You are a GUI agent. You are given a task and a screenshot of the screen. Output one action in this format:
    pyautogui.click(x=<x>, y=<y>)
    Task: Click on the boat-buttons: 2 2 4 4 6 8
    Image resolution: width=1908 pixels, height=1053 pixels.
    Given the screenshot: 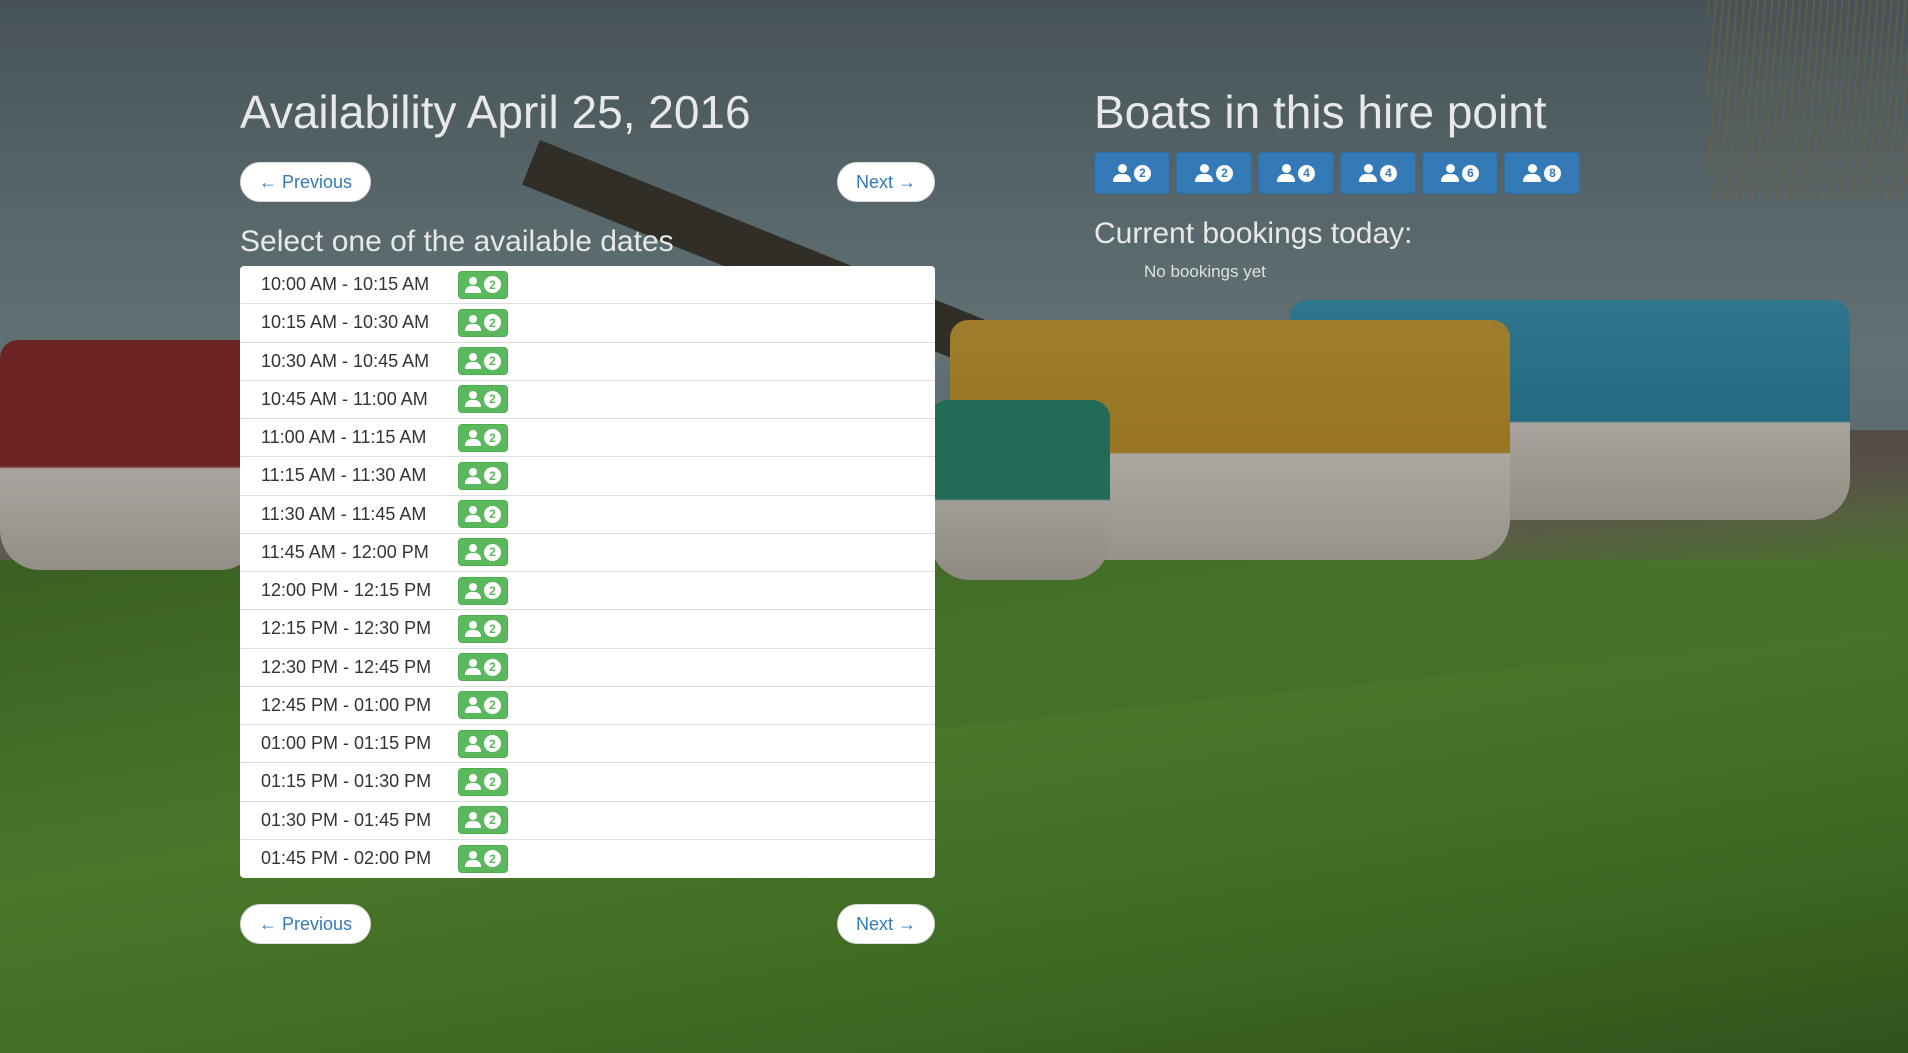 What is the action you would take?
    pyautogui.click(x=1394, y=173)
    